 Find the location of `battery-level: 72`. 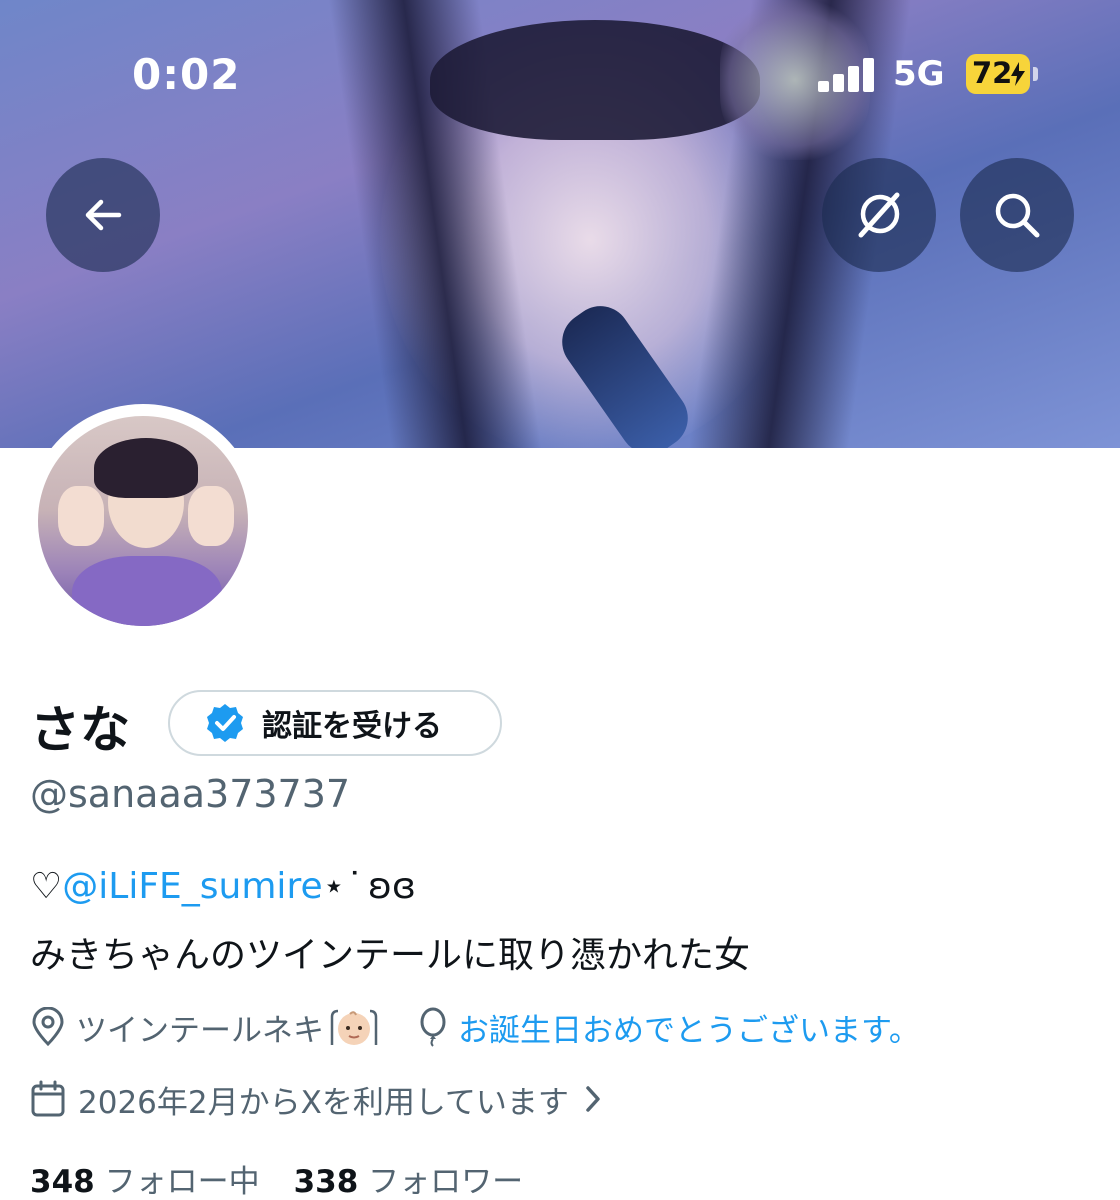

battery-level: 72 is located at coordinates (992, 73).